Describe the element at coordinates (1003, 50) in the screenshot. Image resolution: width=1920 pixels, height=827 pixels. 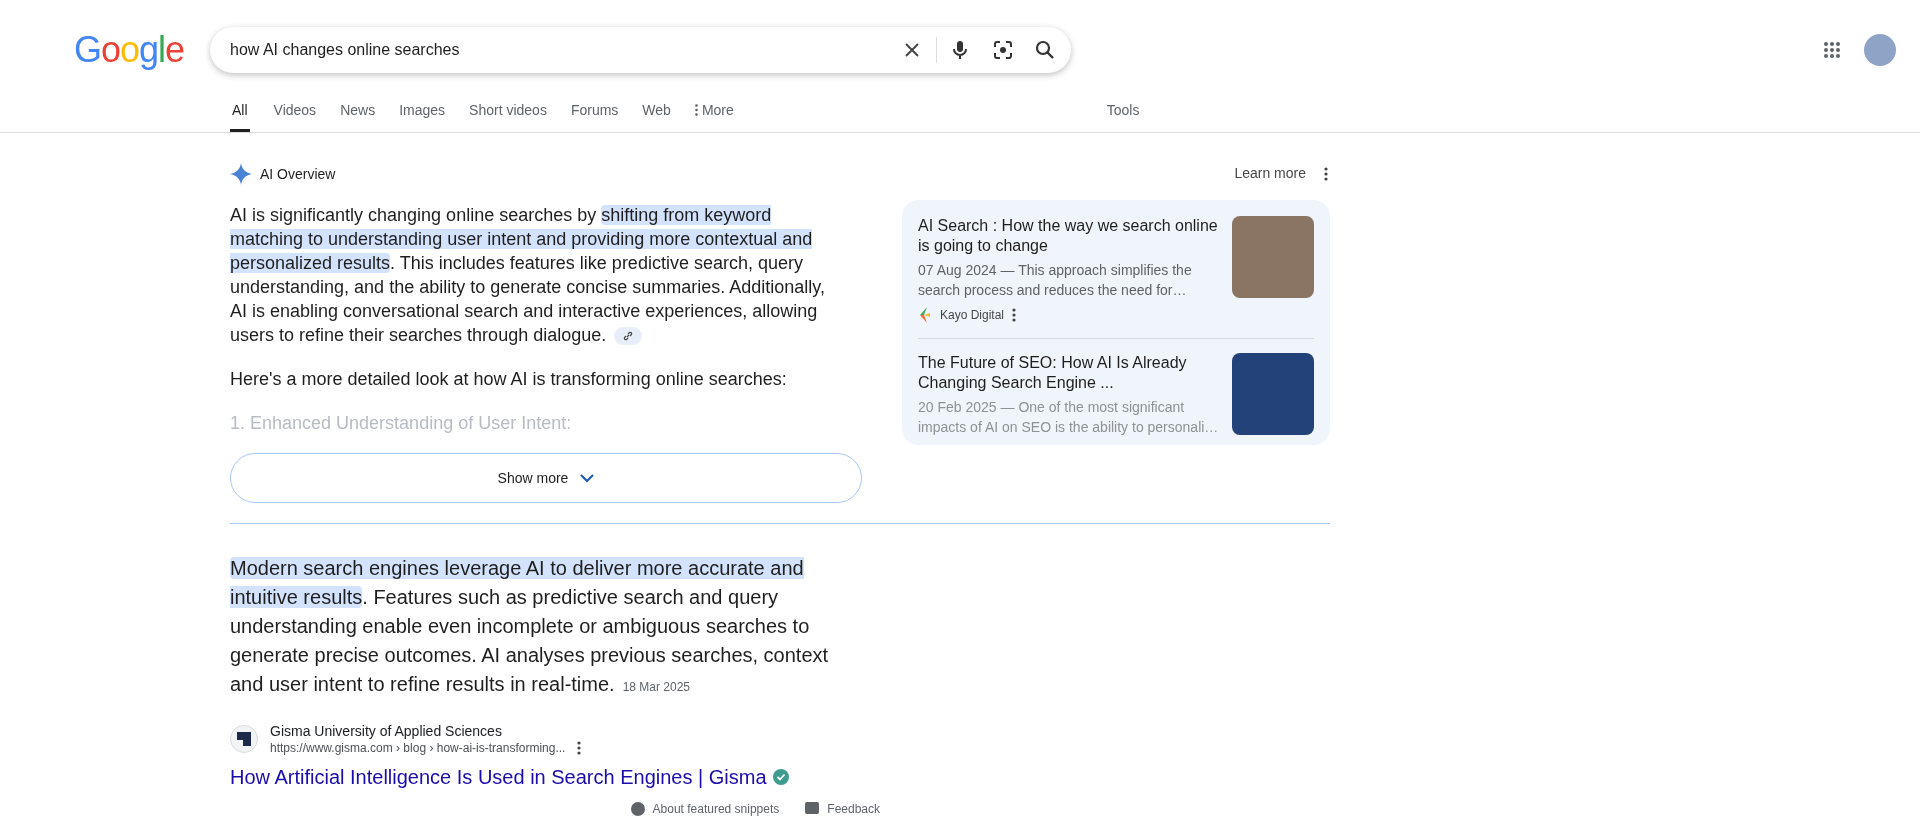
I see `camera-icon` at that location.